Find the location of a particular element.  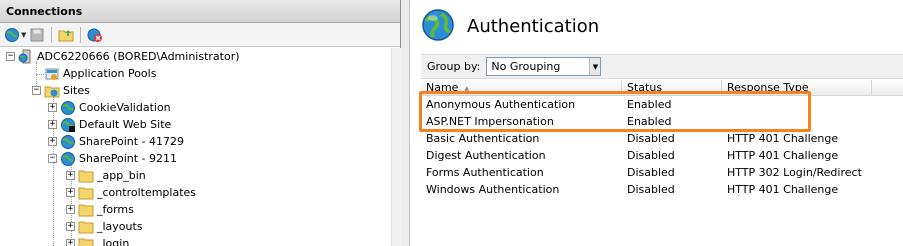

cell-name: ASP.NET Impersonation is located at coordinates (490, 121).